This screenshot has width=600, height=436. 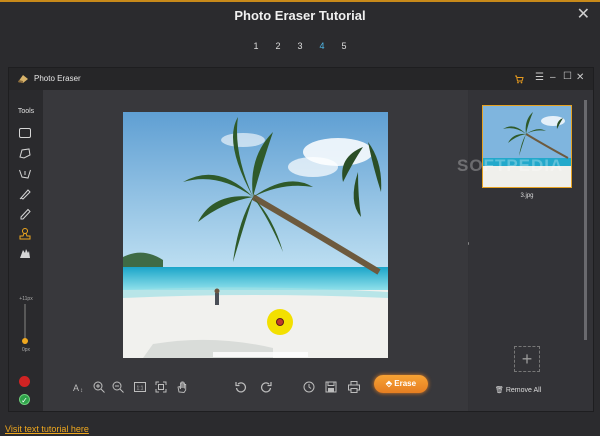 What do you see at coordinates (553, 77) in the screenshot?
I see `minimize-icon: –` at bounding box center [553, 77].